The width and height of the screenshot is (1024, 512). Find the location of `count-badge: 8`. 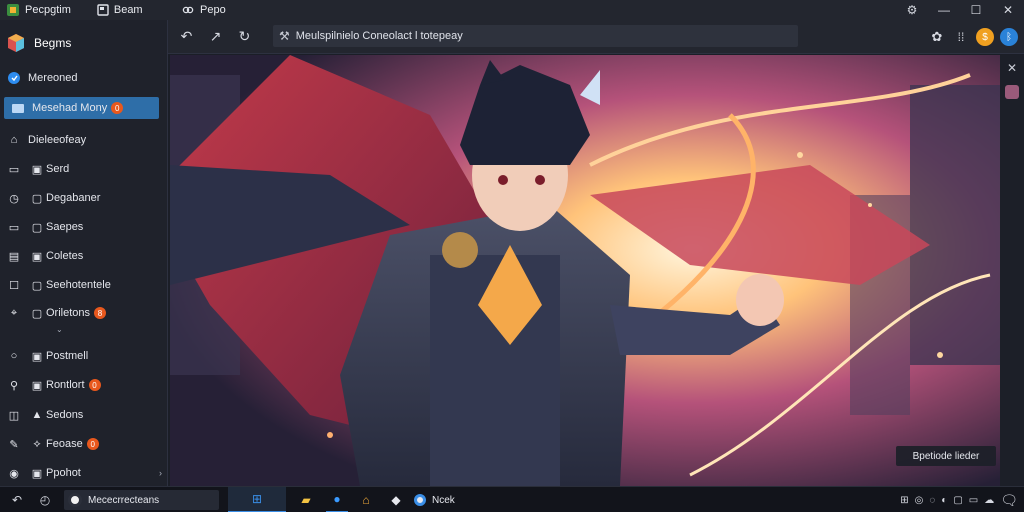

count-badge: 8 is located at coordinates (100, 313).